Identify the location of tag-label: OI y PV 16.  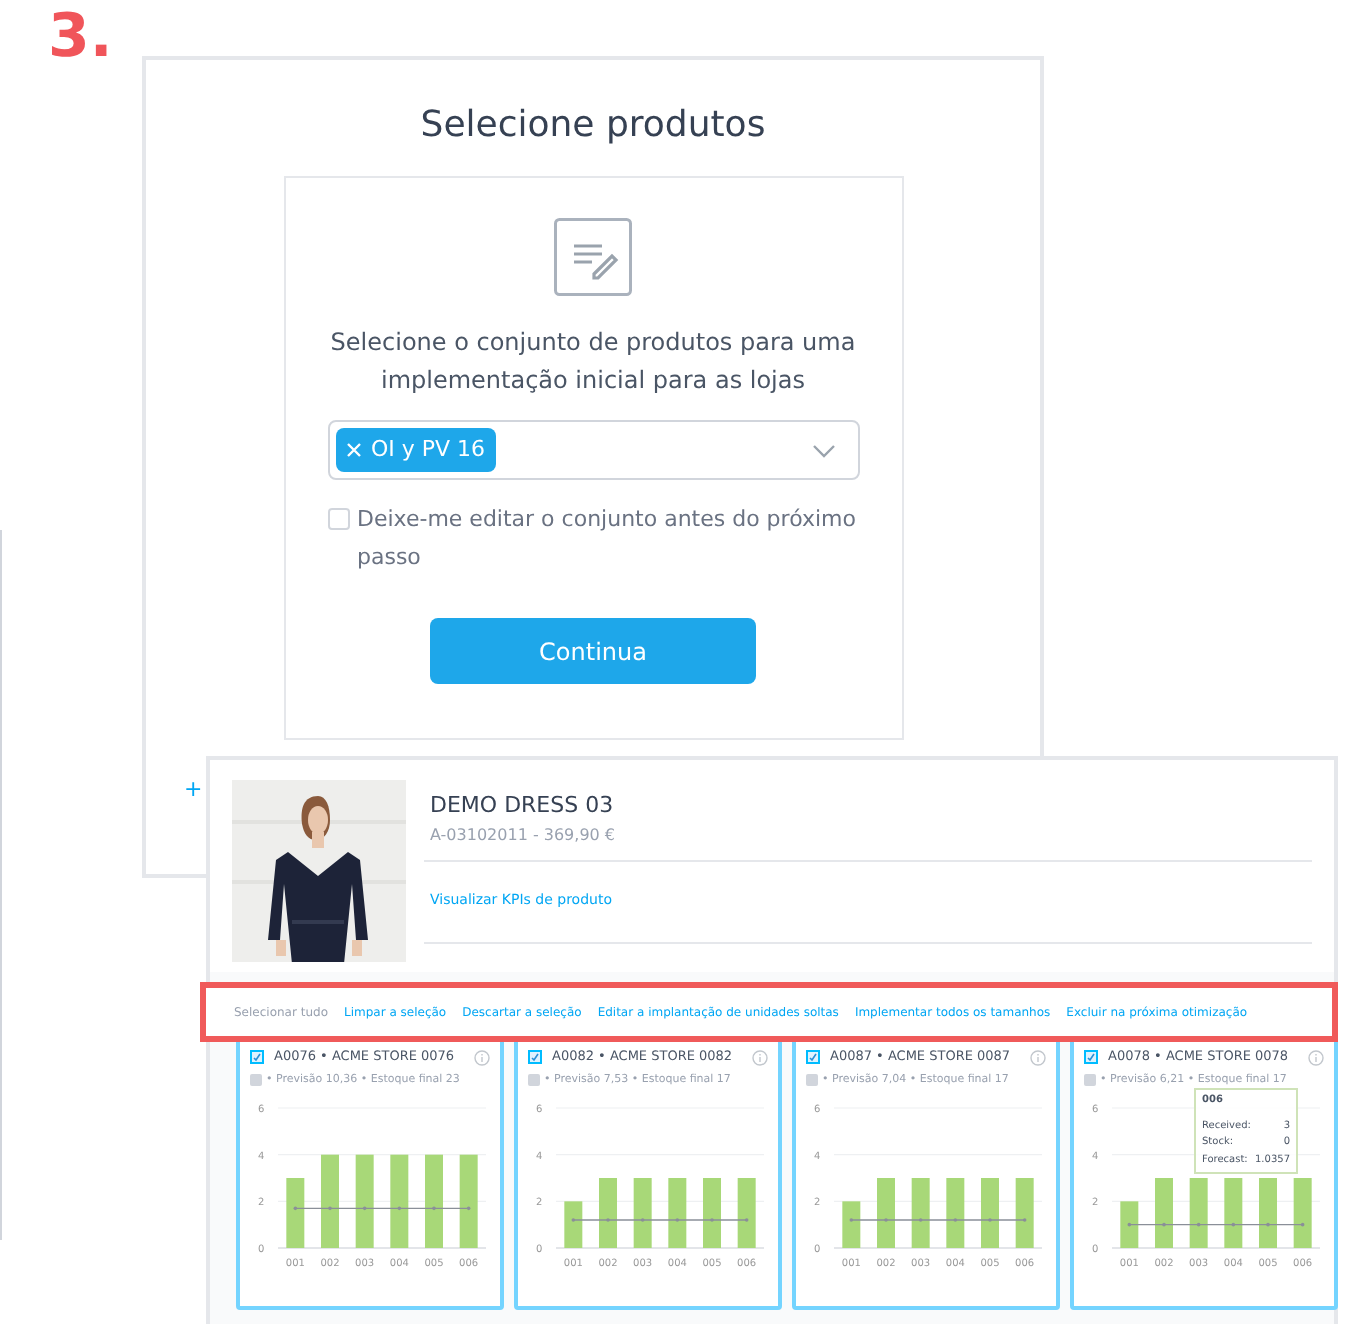
(428, 449).